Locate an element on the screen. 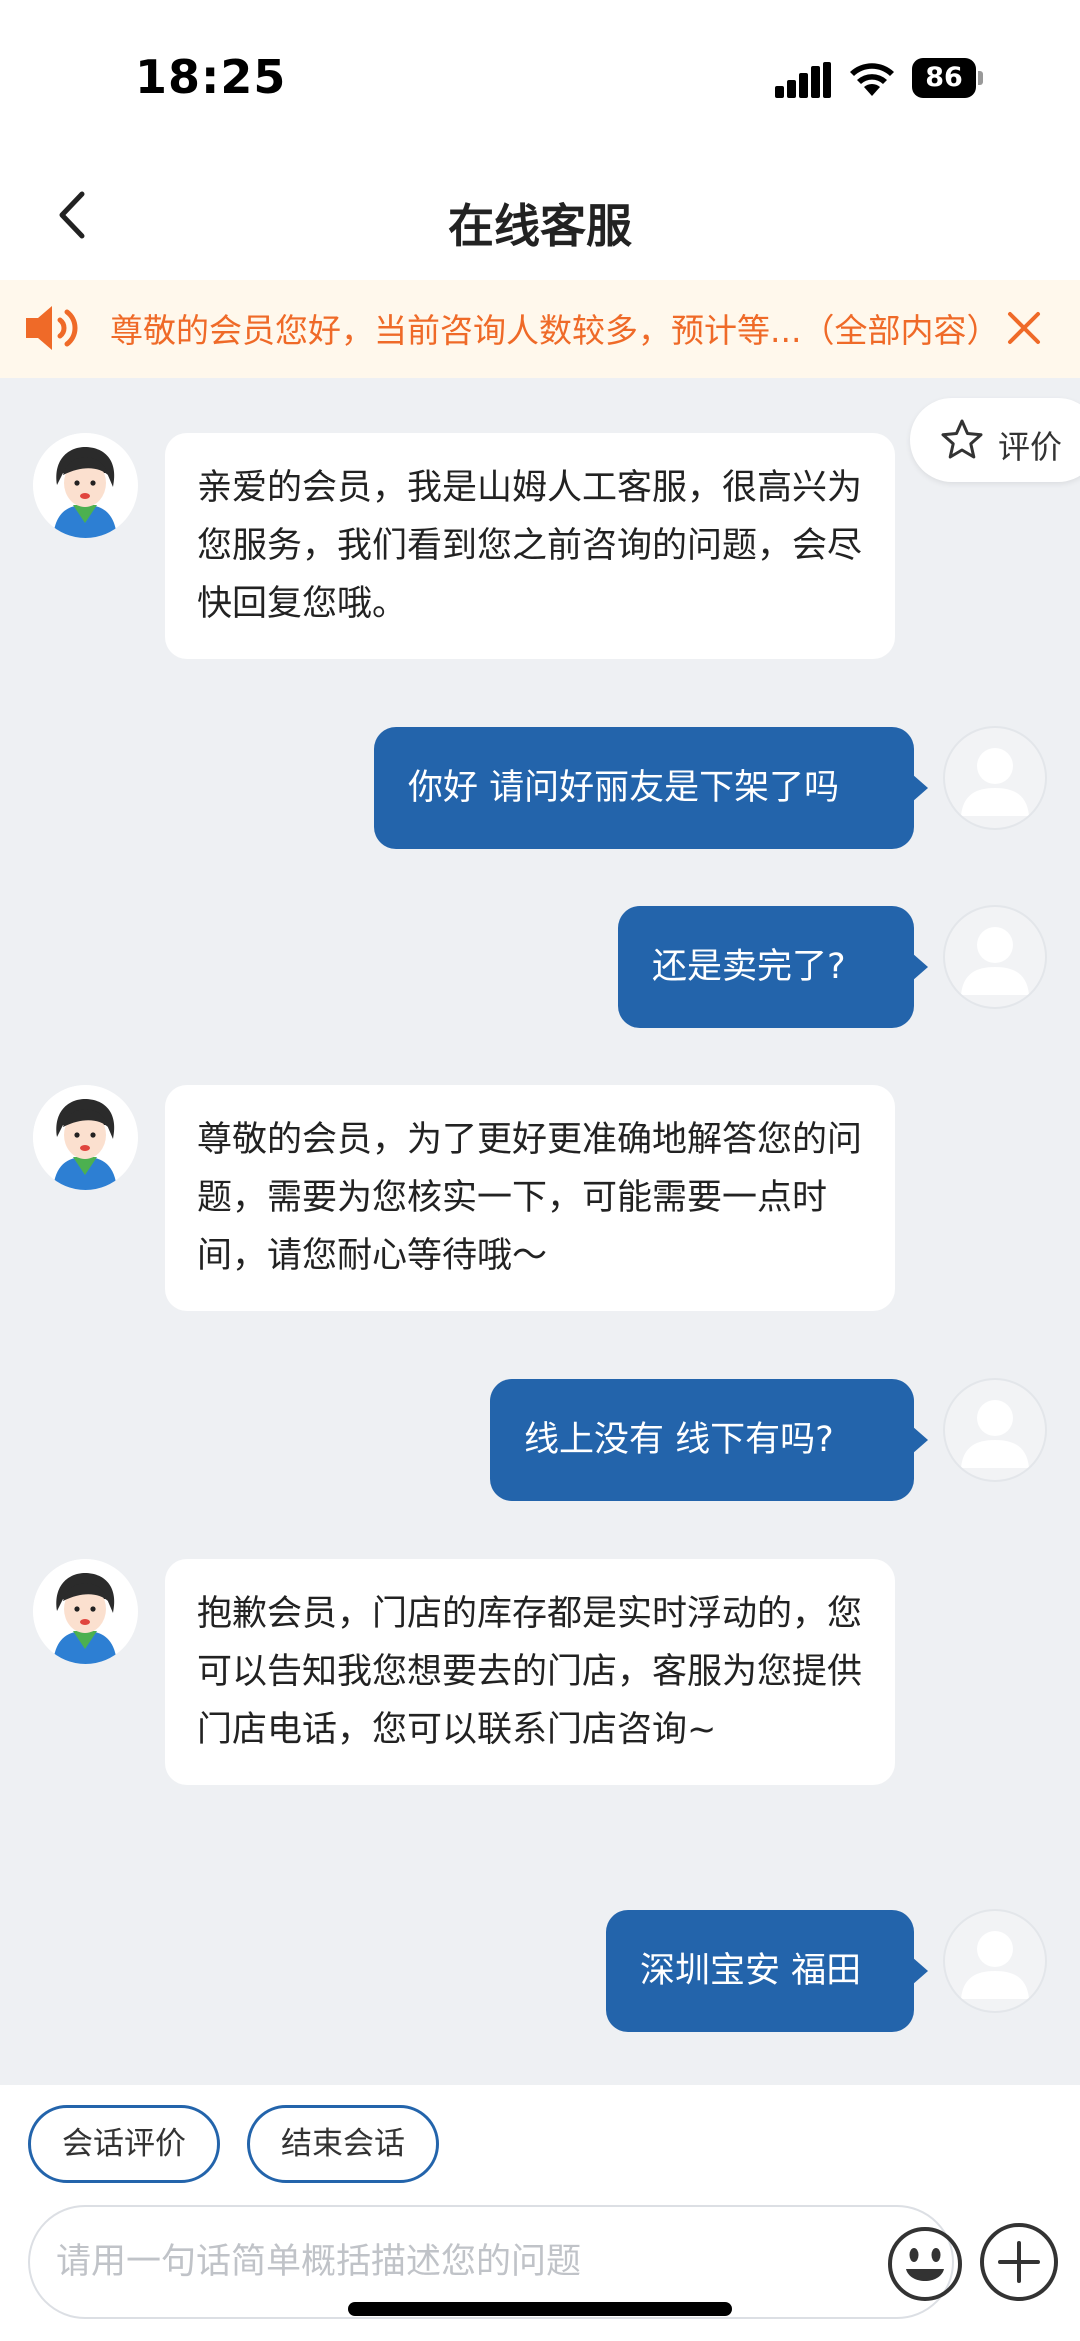 Image resolution: width=1080 pixels, height=2341 pixels. notice-banner: 尊敬的会员您好，当前咨询人数较多，预计等...（全部内容） is located at coordinates (540, 329).